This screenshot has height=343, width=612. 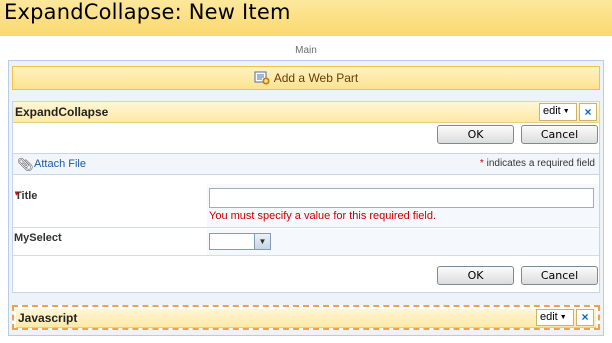 I want to click on required-note: * indicates a required field, so click(x=537, y=163).